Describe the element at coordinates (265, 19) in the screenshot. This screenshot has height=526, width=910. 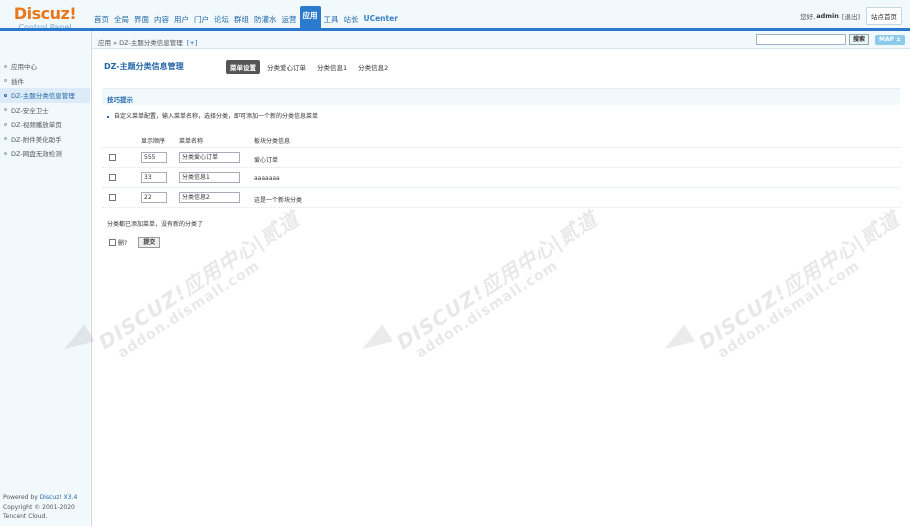
I see `nav-item: 防灌水` at that location.